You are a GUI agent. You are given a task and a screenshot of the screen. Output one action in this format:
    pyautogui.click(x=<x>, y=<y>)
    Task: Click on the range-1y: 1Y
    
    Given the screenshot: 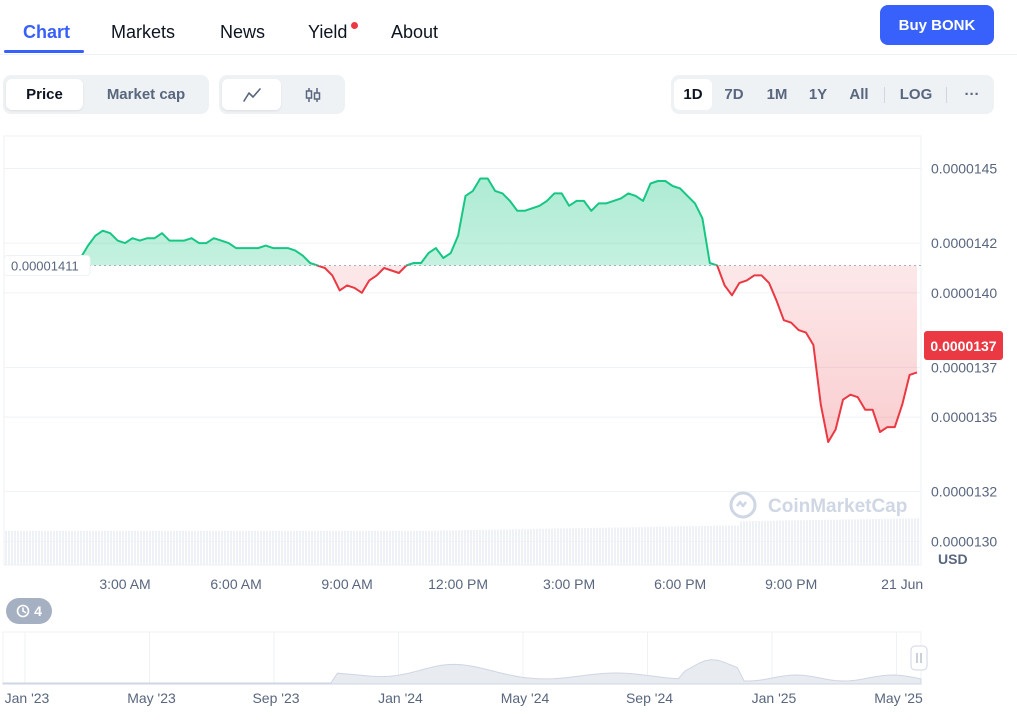 What is the action you would take?
    pyautogui.click(x=818, y=94)
    